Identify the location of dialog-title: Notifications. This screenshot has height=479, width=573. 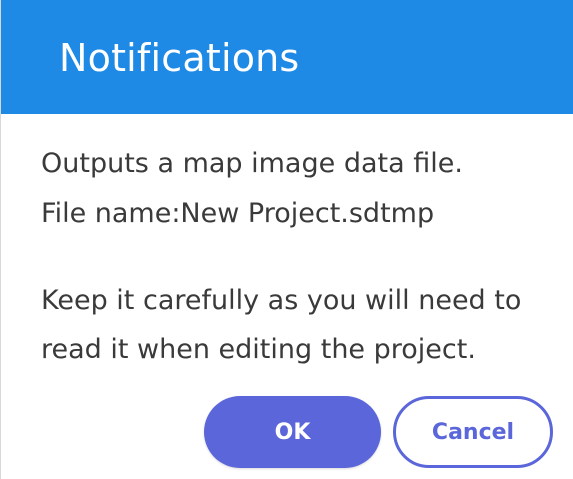
(179, 58).